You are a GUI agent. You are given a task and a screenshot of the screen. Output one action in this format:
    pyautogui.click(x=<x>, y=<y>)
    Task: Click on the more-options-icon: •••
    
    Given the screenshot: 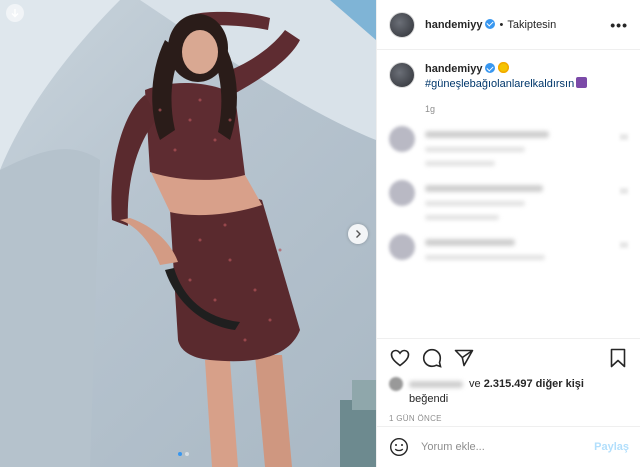 What is the action you would take?
    pyautogui.click(x=619, y=25)
    